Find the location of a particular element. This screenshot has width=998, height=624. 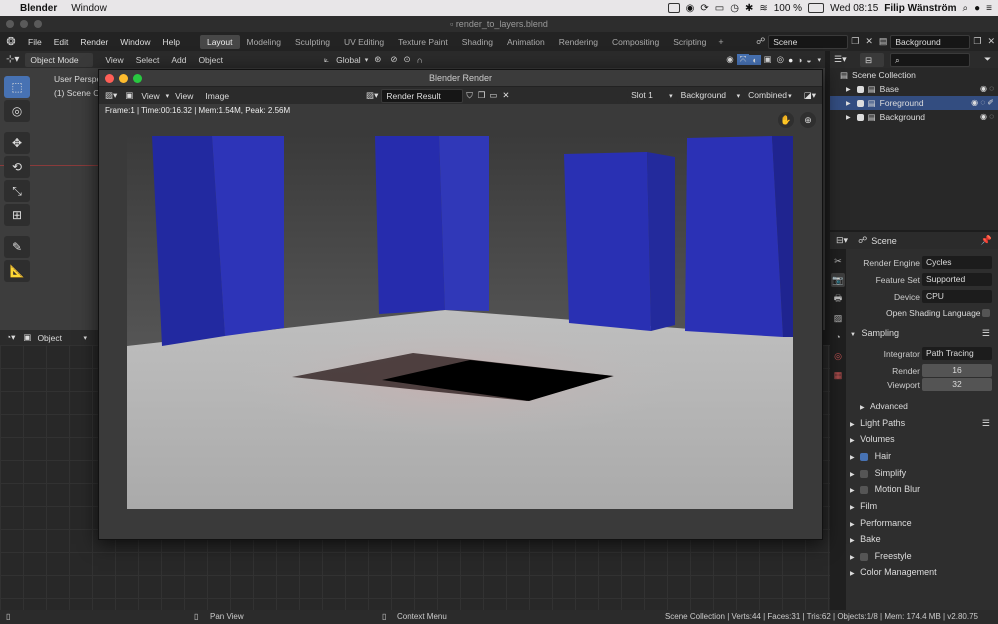

falloff-icon: ∩ is located at coordinates (420, 60).